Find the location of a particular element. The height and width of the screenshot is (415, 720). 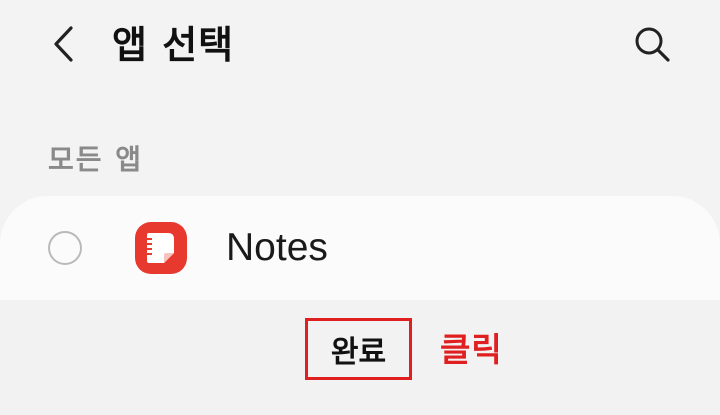

section-header-all-apps: 모든 앱 is located at coordinates (96, 159).